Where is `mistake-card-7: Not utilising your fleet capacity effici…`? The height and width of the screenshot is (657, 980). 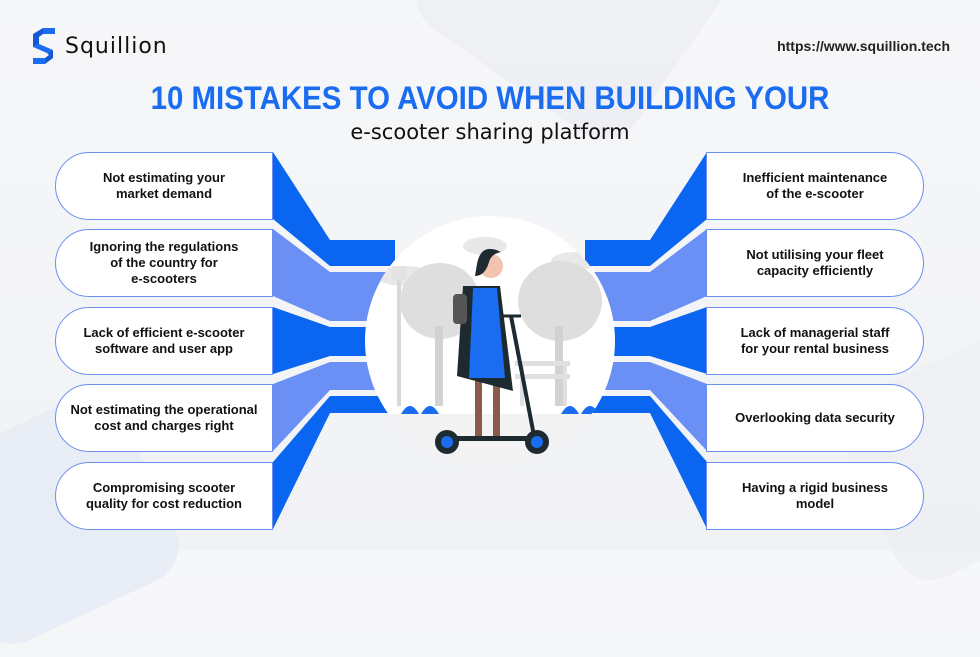 mistake-card-7: Not utilising your fleet capacity effici… is located at coordinates (815, 263).